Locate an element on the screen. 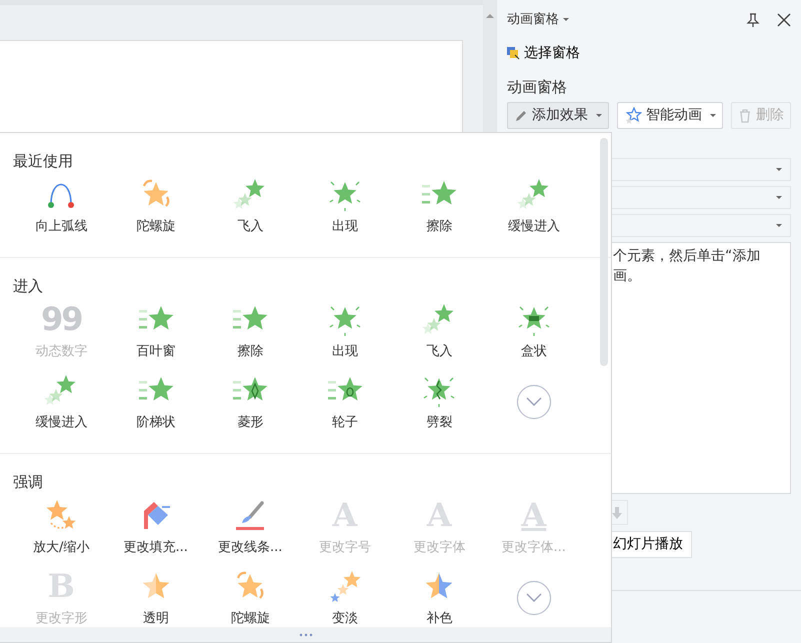 This screenshot has width=801, height=643. effect-option: 变淡 is located at coordinates (345, 597).